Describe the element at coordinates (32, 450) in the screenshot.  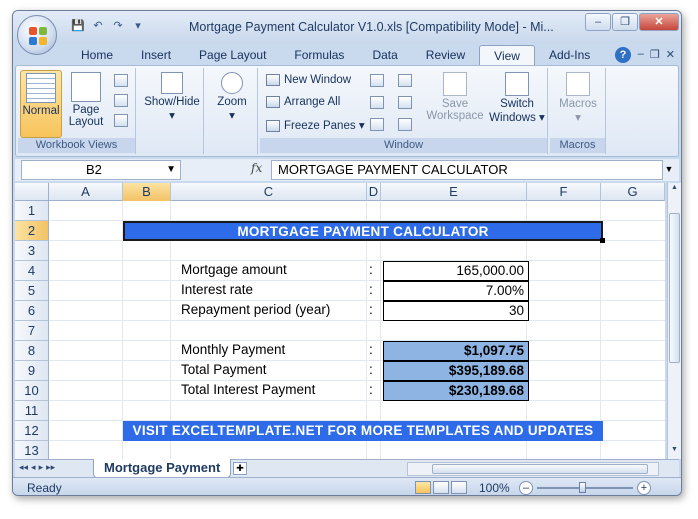
I see `row-header-13: 13` at that location.